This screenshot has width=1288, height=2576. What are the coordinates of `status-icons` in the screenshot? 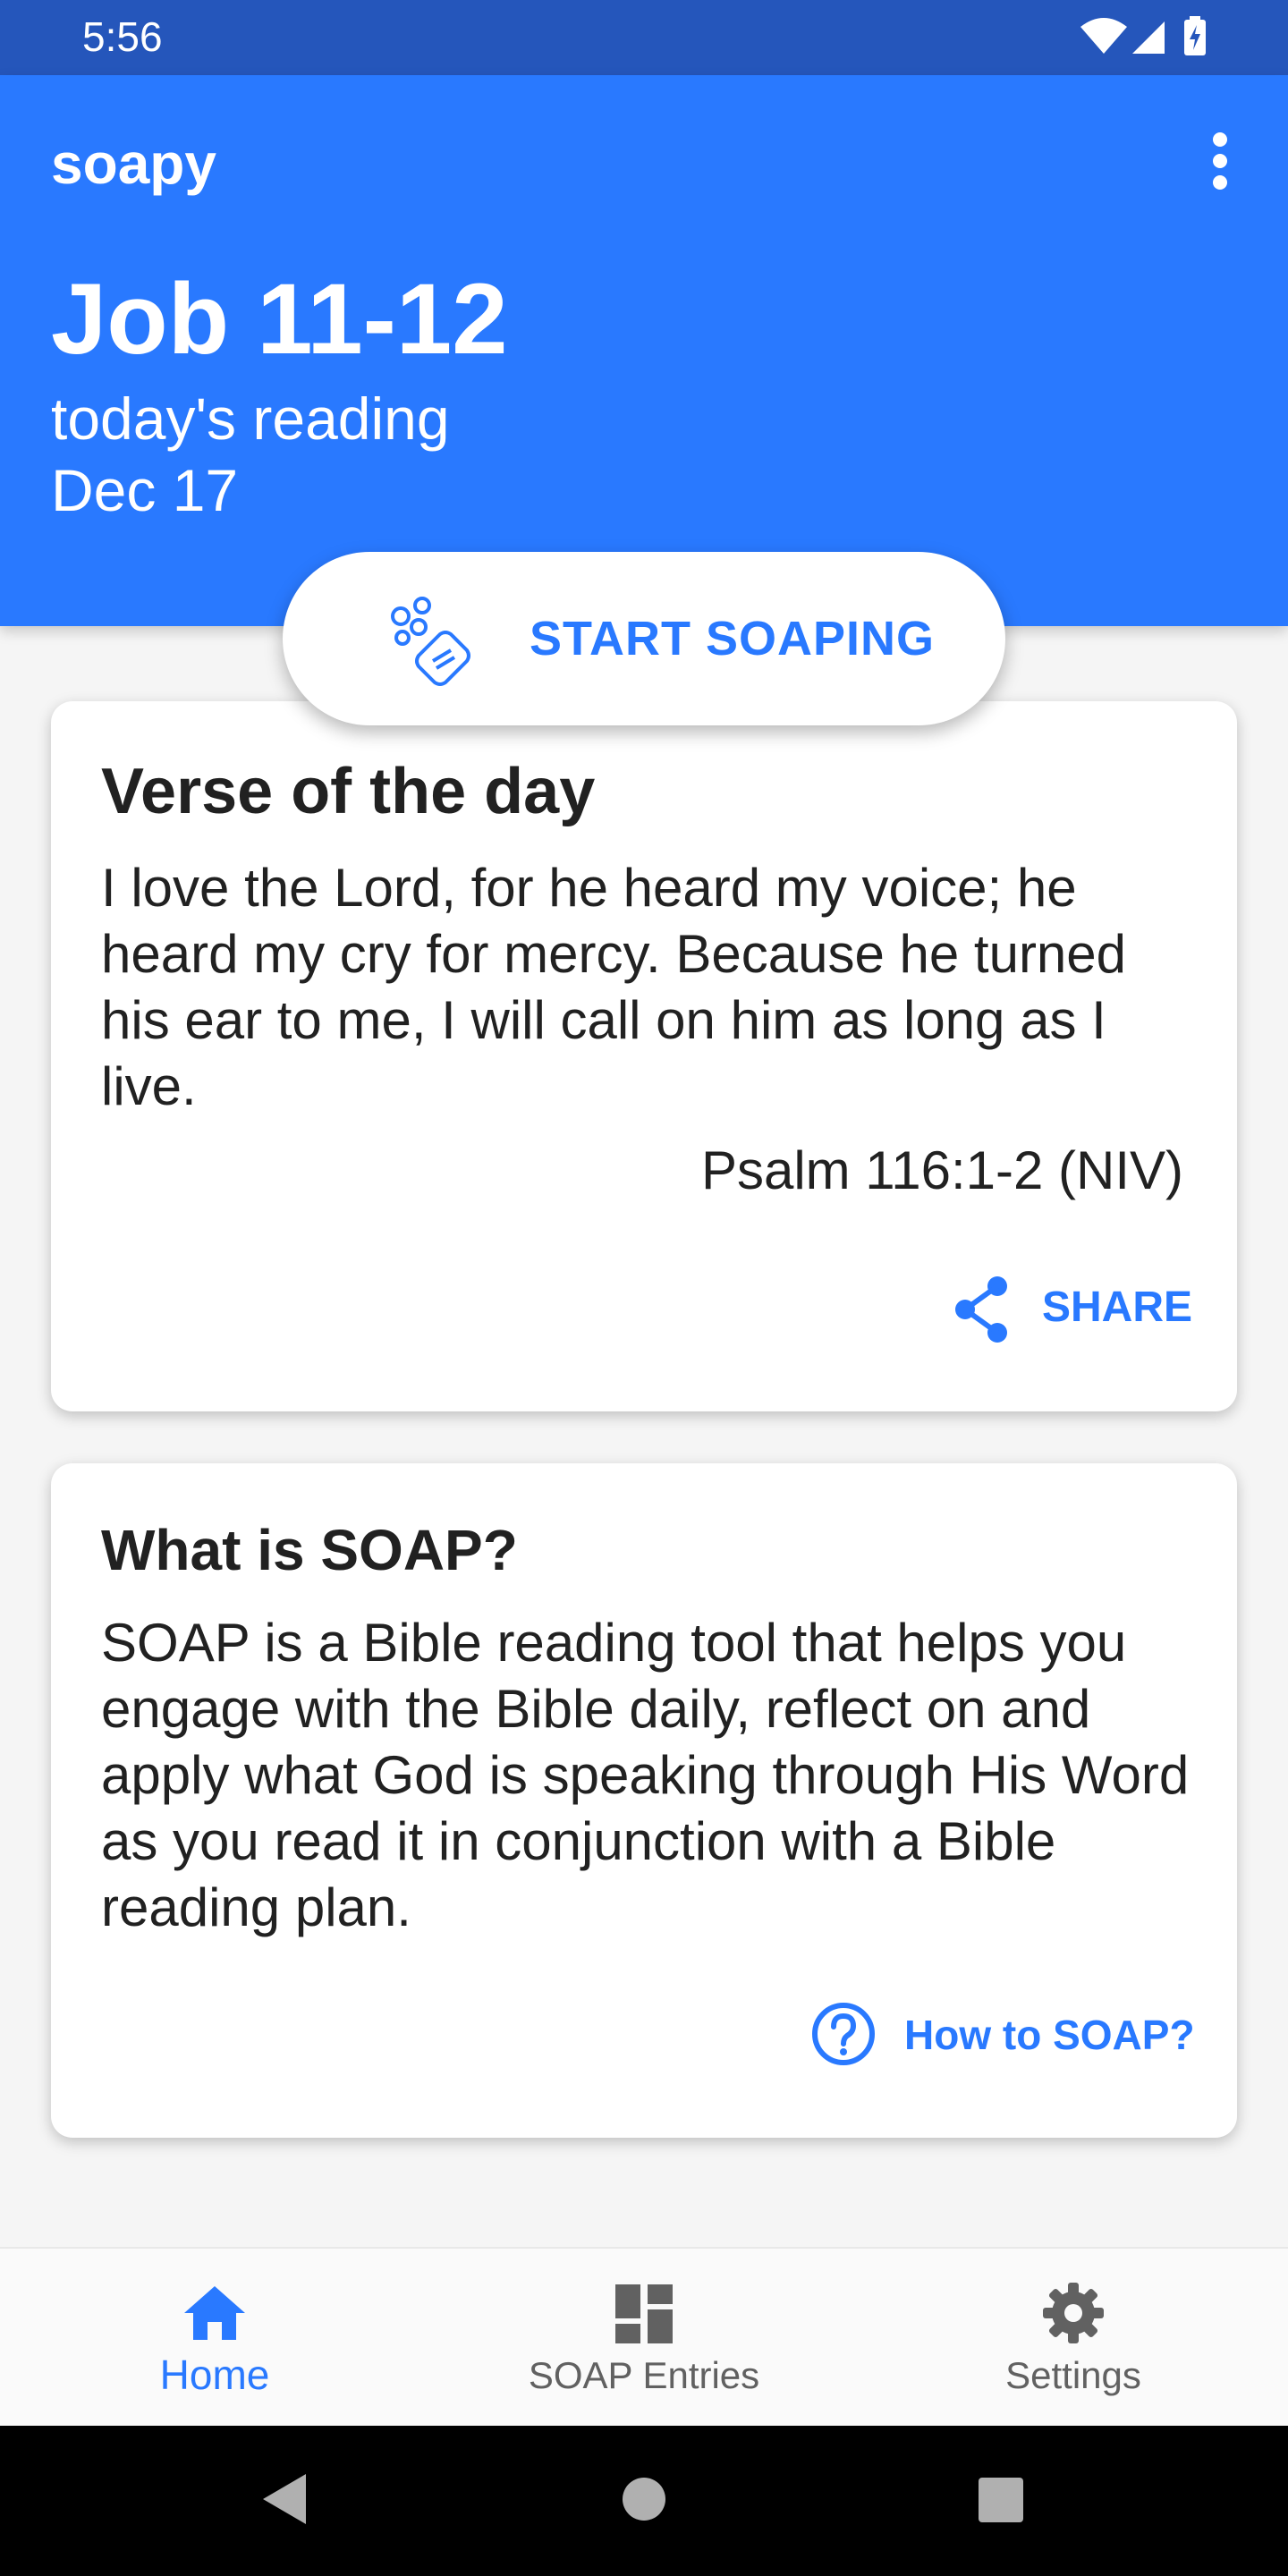 It's located at (1146, 39).